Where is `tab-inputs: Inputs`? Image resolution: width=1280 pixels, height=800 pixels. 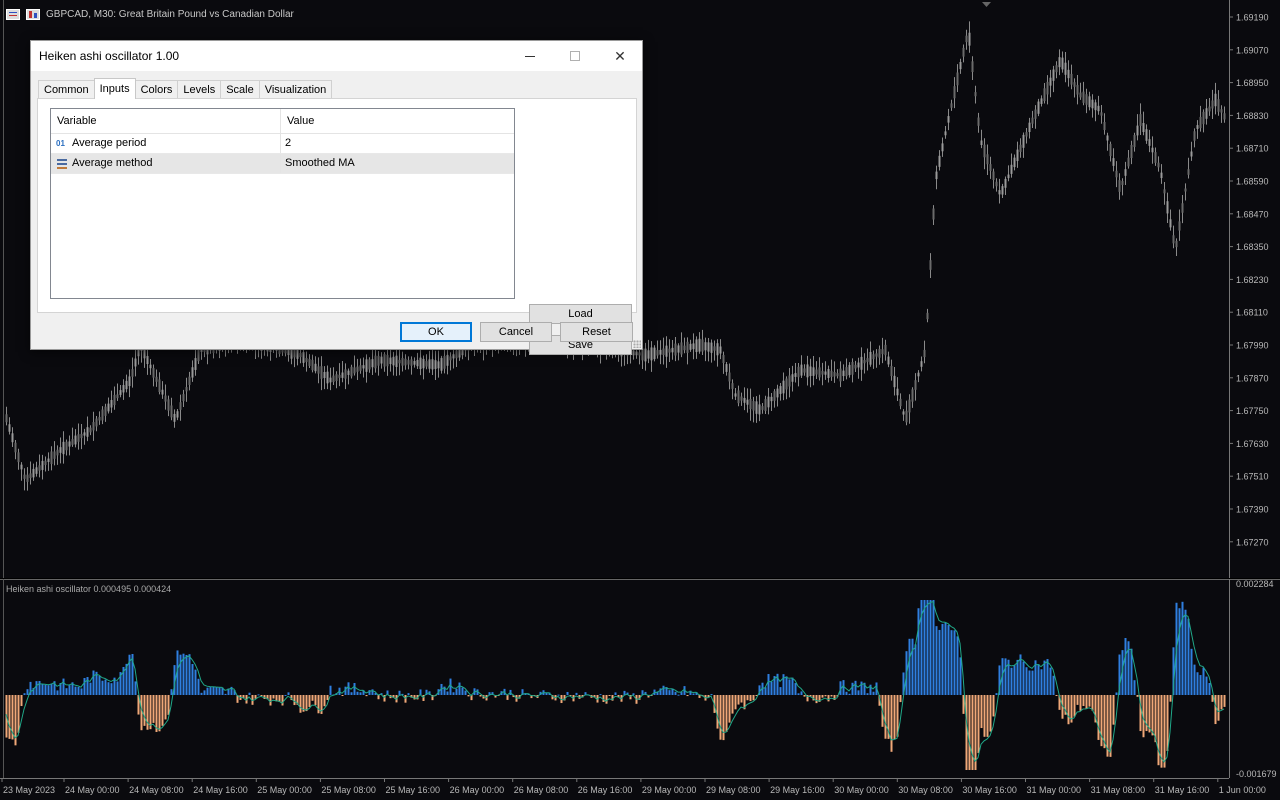 tab-inputs: Inputs is located at coordinates (114, 88).